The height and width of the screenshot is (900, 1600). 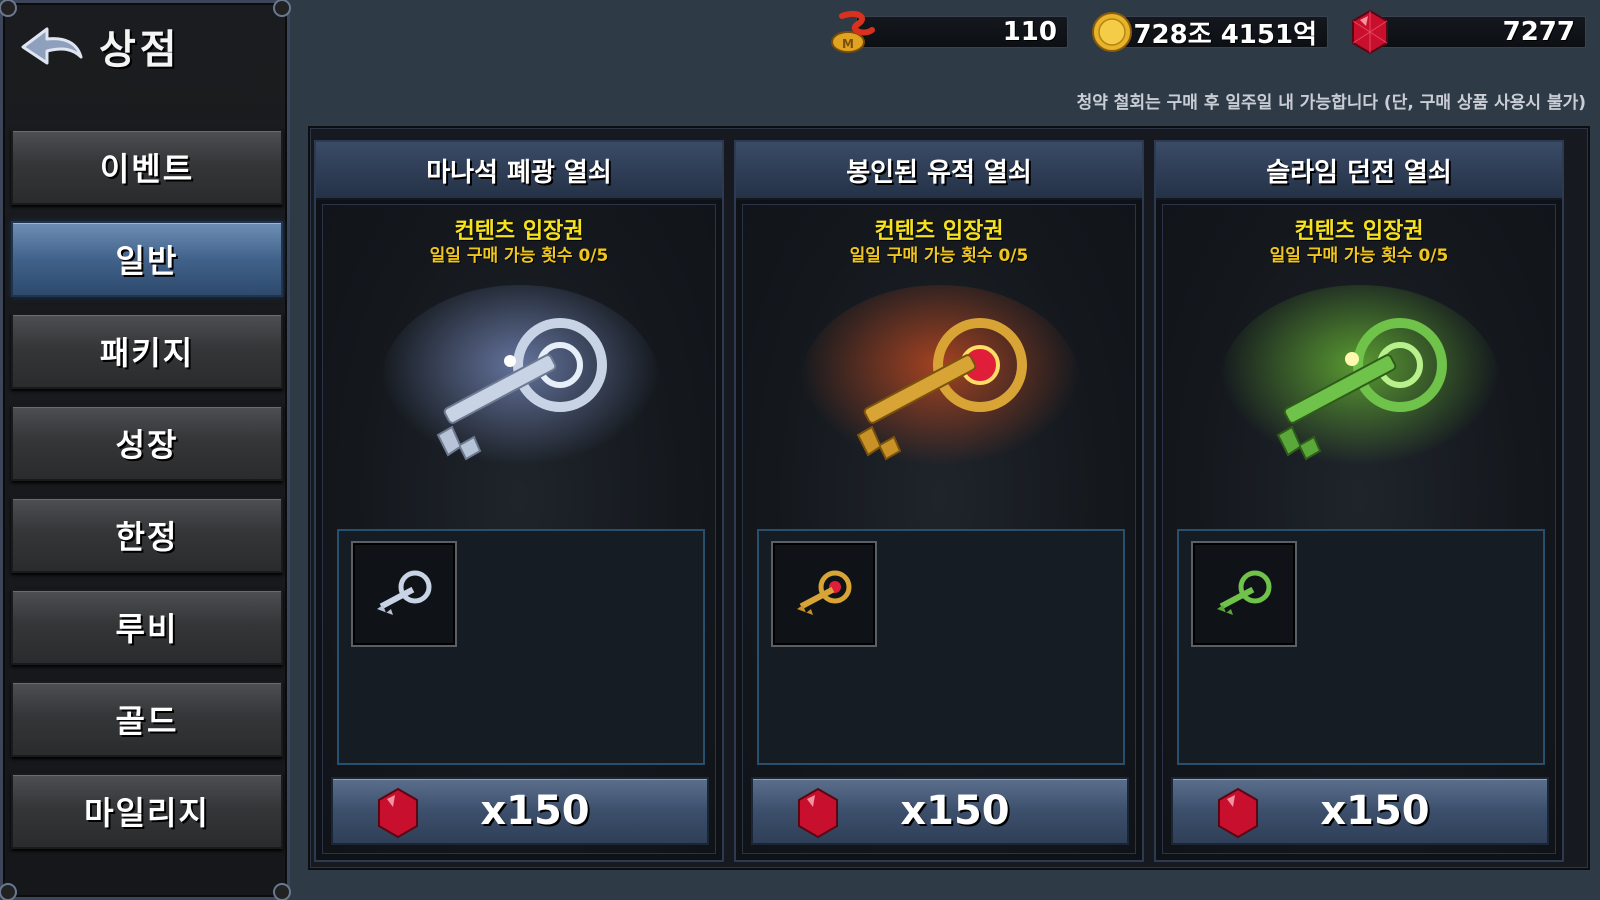 I want to click on page-title: 상점, so click(x=140, y=50).